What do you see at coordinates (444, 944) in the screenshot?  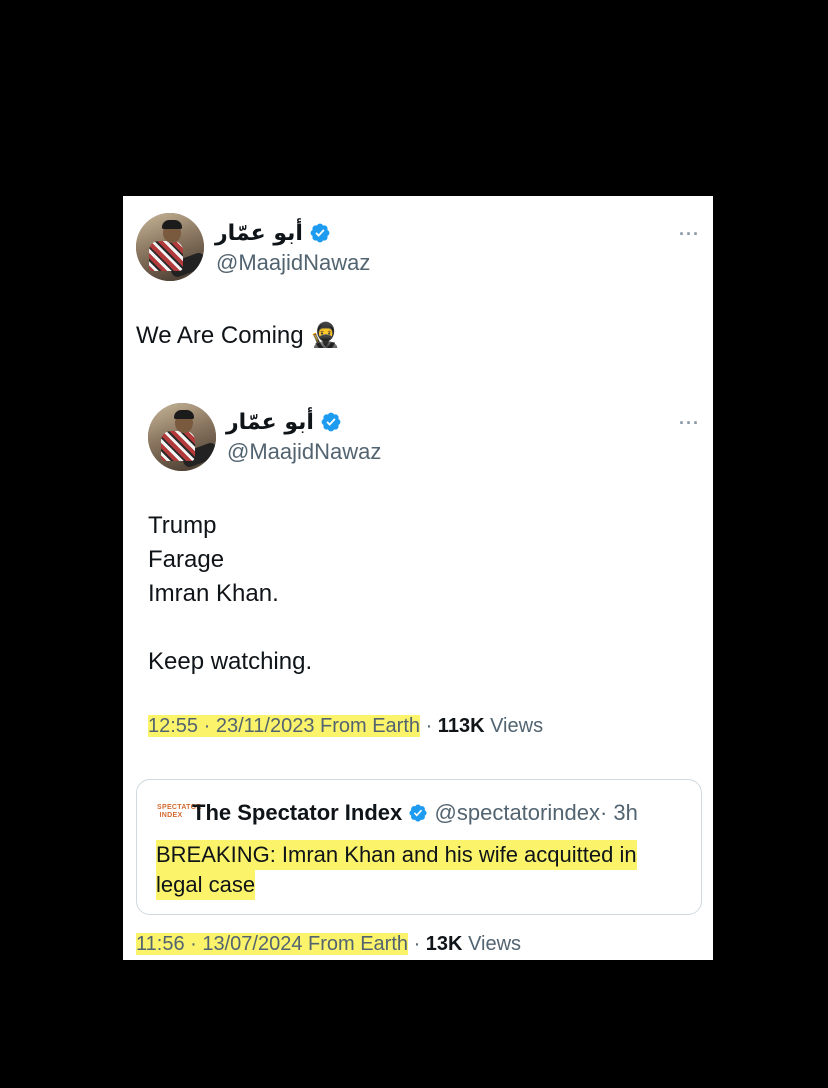 I see `views-count: 13K` at bounding box center [444, 944].